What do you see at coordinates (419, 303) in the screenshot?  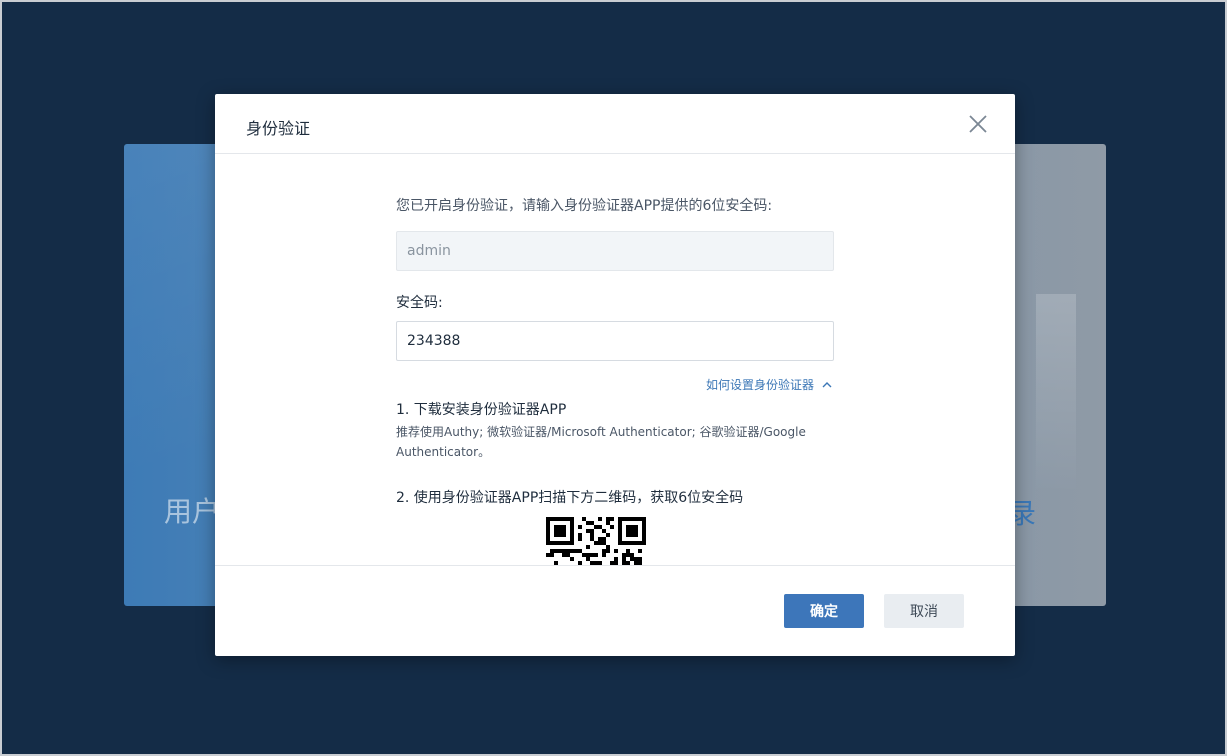 I see `security-code-label: 安全码:` at bounding box center [419, 303].